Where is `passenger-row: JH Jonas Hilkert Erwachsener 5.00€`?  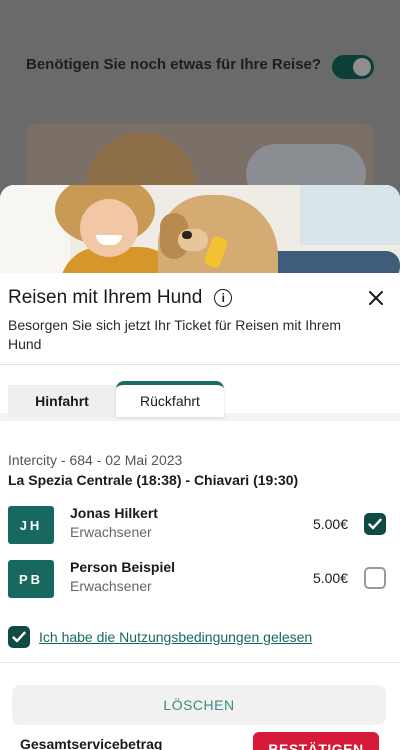
passenger-row: JH Jonas Hilkert Erwachsener 5.00€ is located at coordinates (199, 525).